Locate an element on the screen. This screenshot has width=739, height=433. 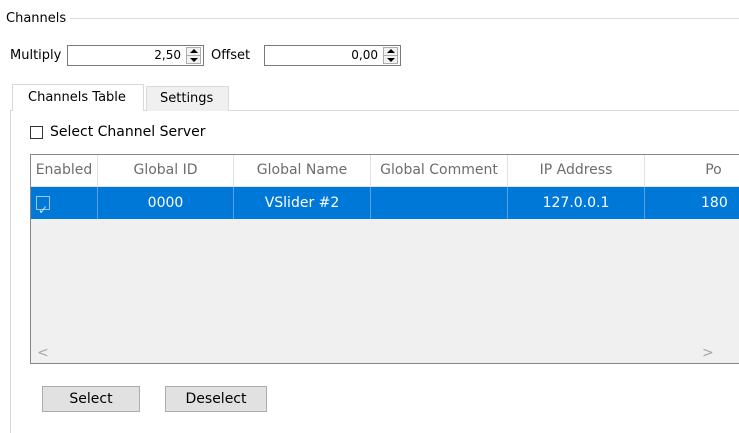
row-enabled-checkbox: ✓ is located at coordinates (43, 206).